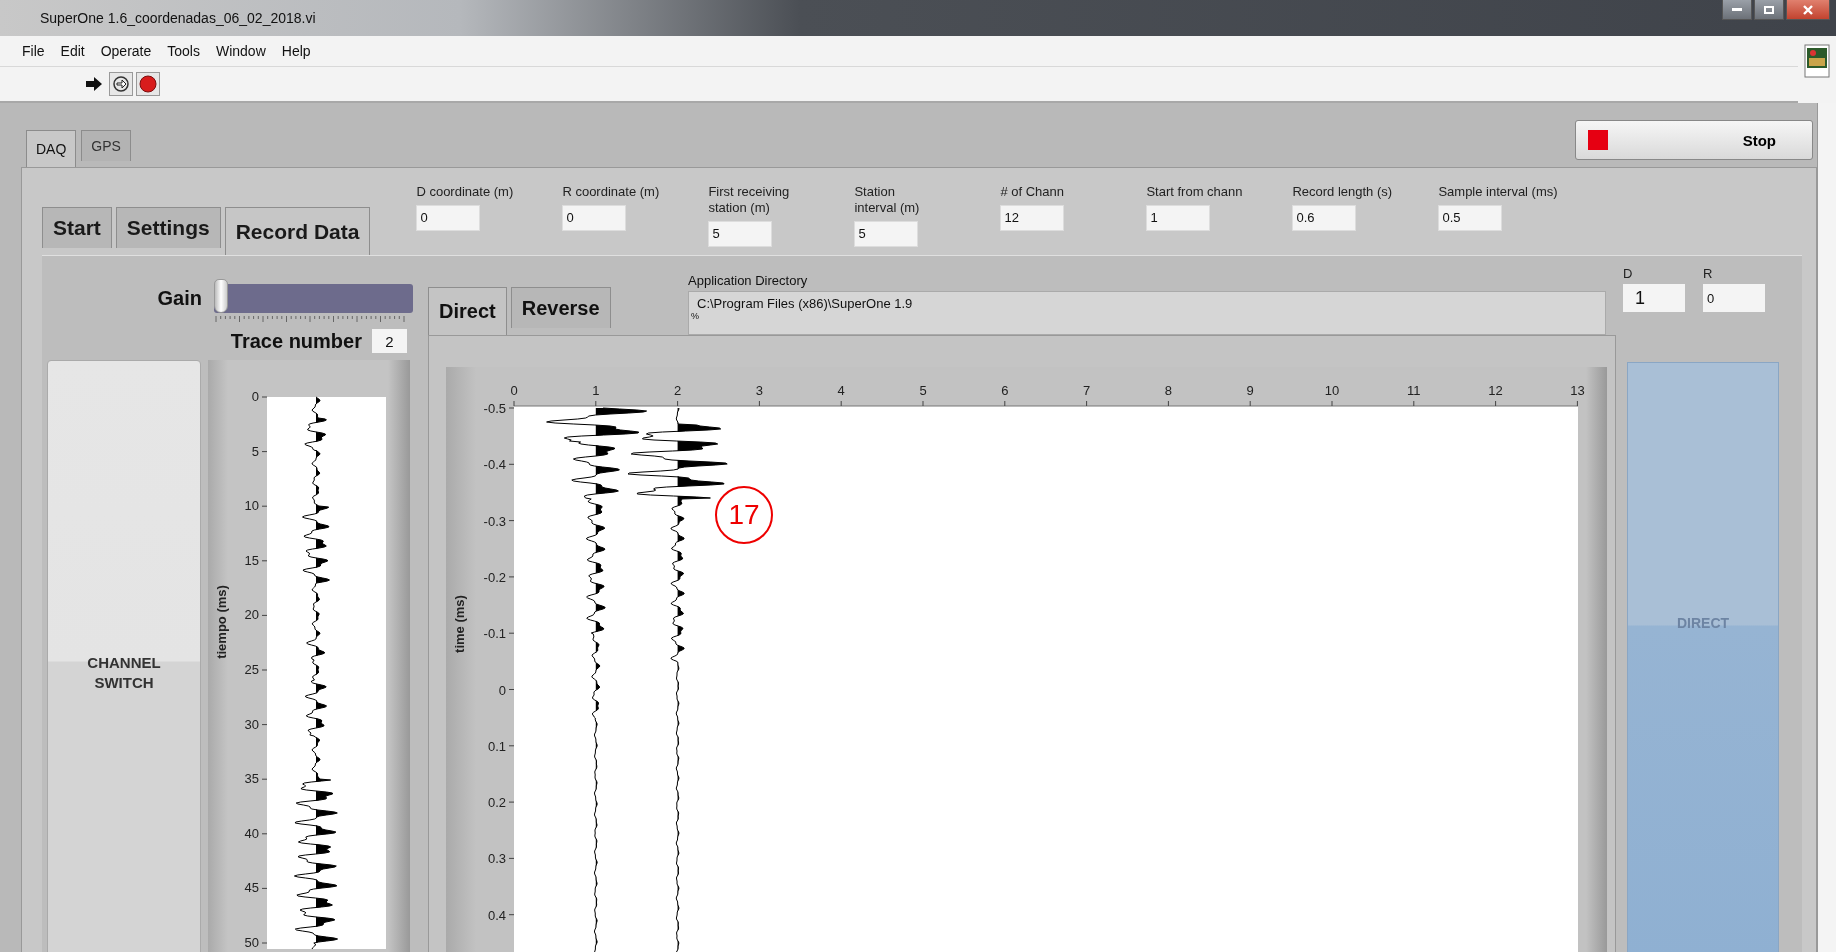 This screenshot has width=1836, height=952. Describe the element at coordinates (1694, 140) in the screenshot. I see `stop-button: Stop` at that location.